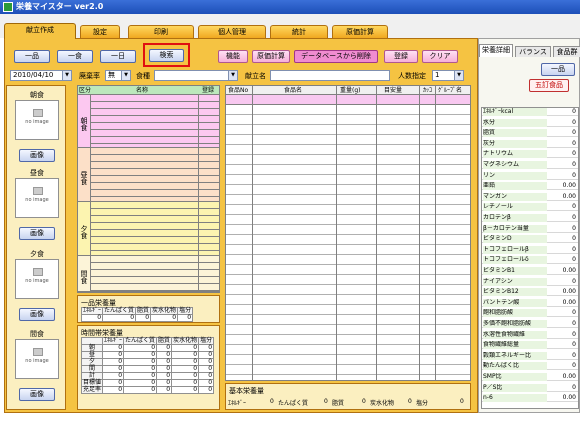 Image resolution: width=580 pixels, height=427 pixels. I want to click on snack-label: 間食, so click(37, 334).